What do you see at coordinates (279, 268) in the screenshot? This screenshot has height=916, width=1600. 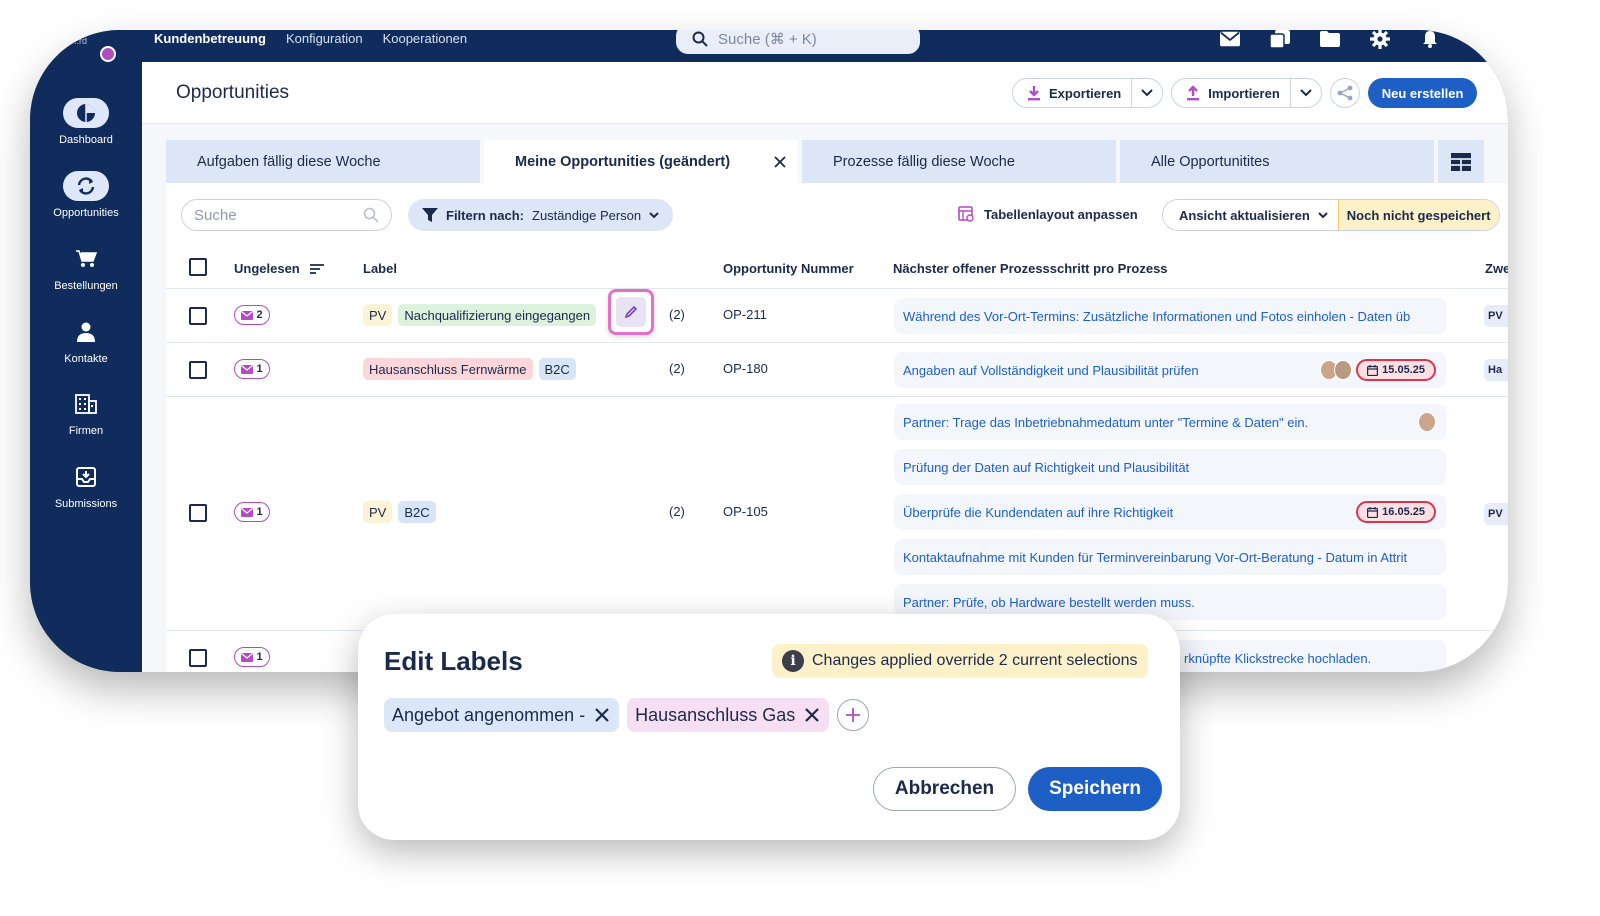 I see `column-header-ungelesen: Ungelesen` at bounding box center [279, 268].